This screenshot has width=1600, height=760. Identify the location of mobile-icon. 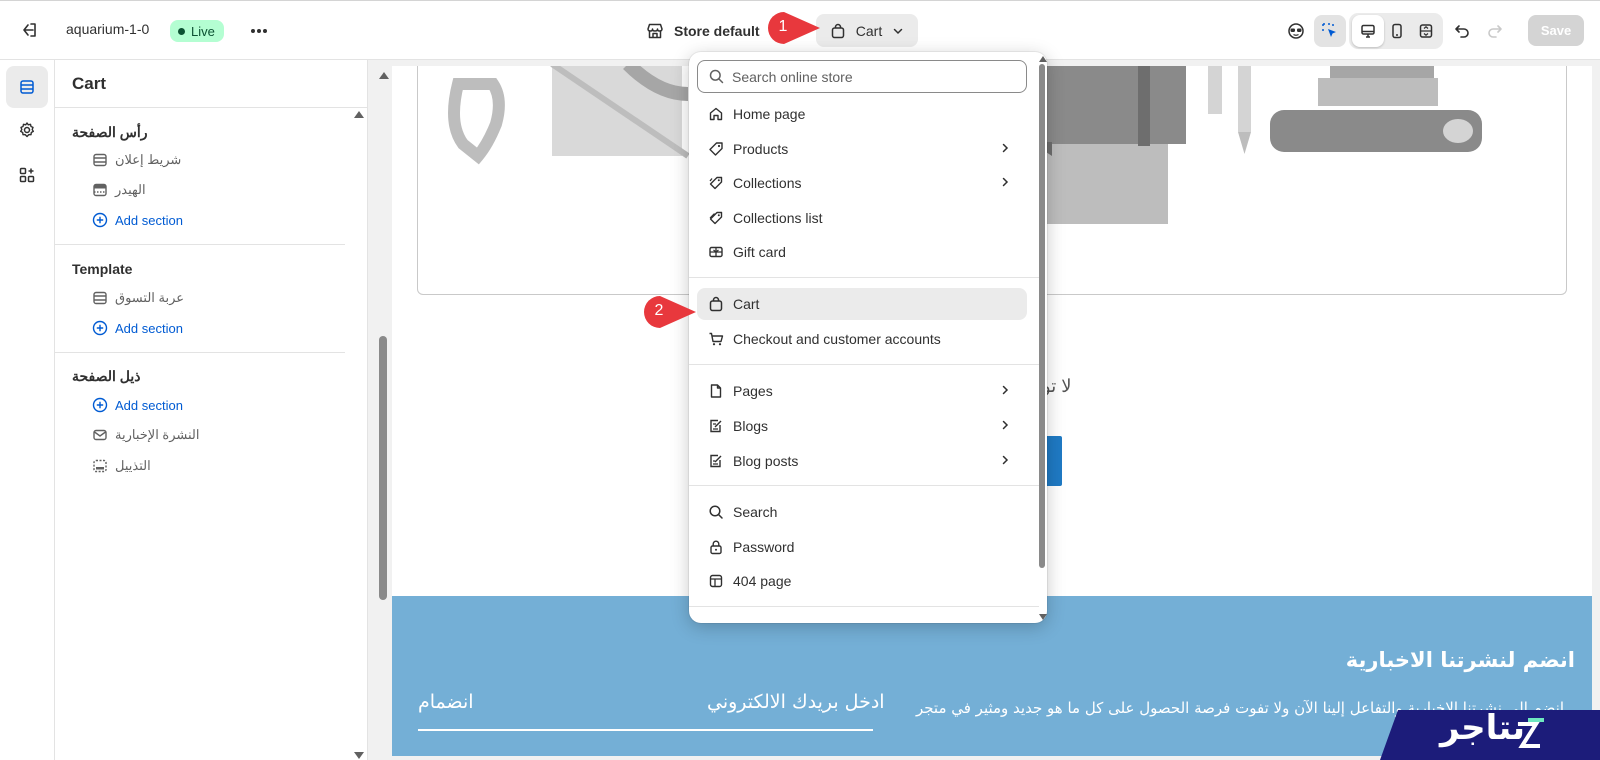
(1397, 31).